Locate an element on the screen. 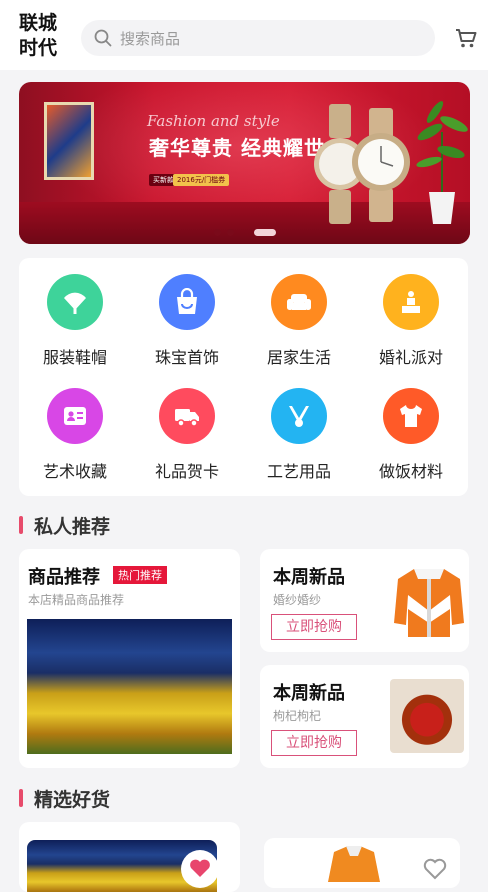  cart-icon is located at coordinates (466, 40).